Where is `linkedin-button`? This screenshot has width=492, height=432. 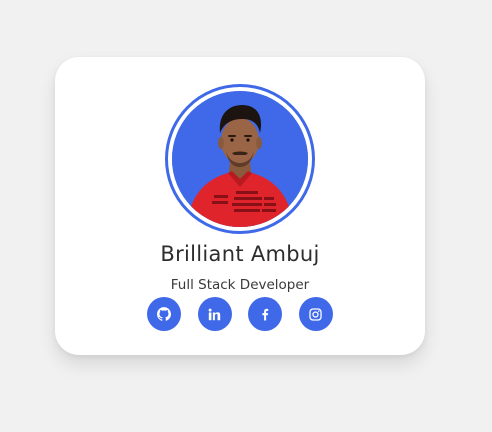 linkedin-button is located at coordinates (214, 314).